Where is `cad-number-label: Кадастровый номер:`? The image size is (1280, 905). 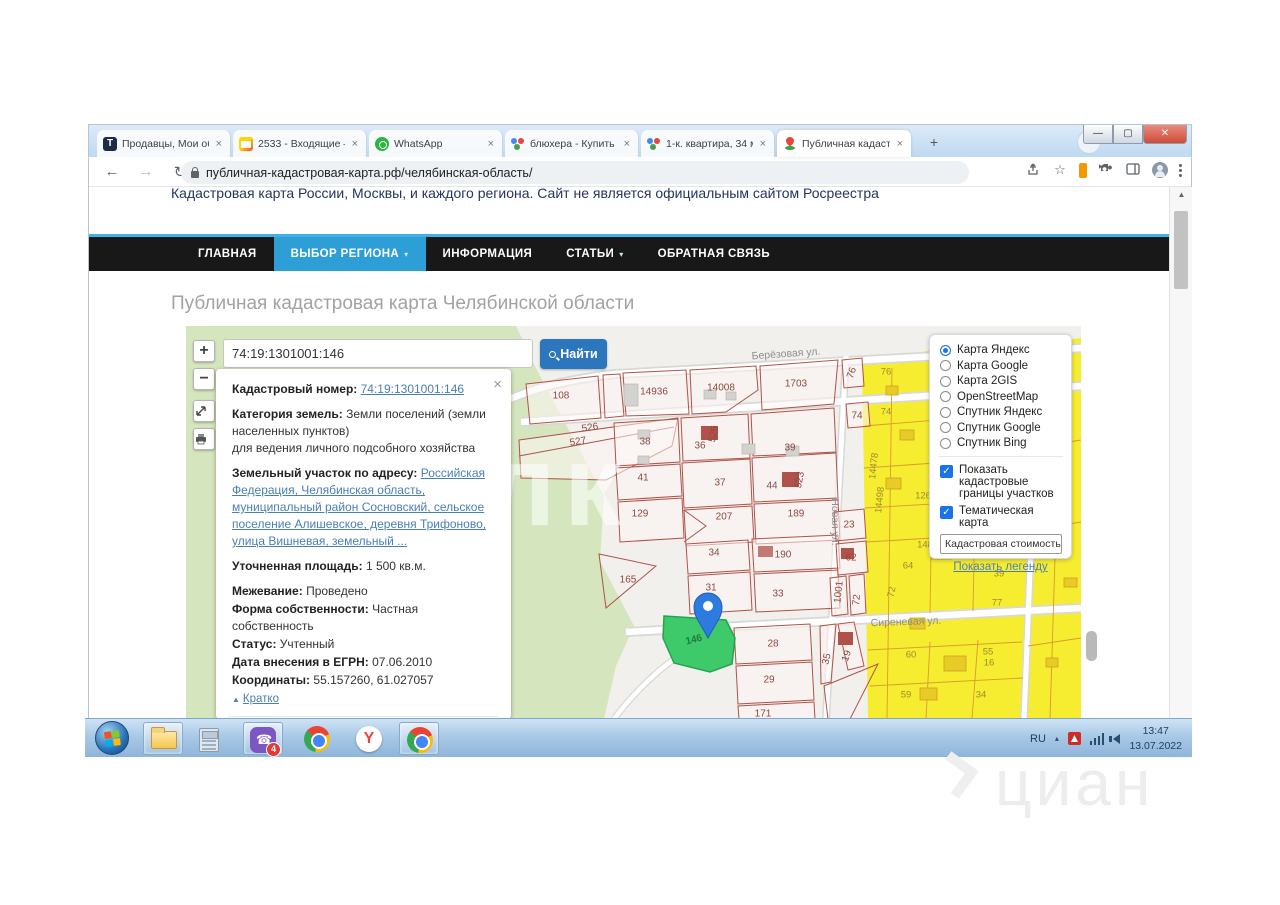
cad-number-label: Кадастровый номер: is located at coordinates (295, 389).